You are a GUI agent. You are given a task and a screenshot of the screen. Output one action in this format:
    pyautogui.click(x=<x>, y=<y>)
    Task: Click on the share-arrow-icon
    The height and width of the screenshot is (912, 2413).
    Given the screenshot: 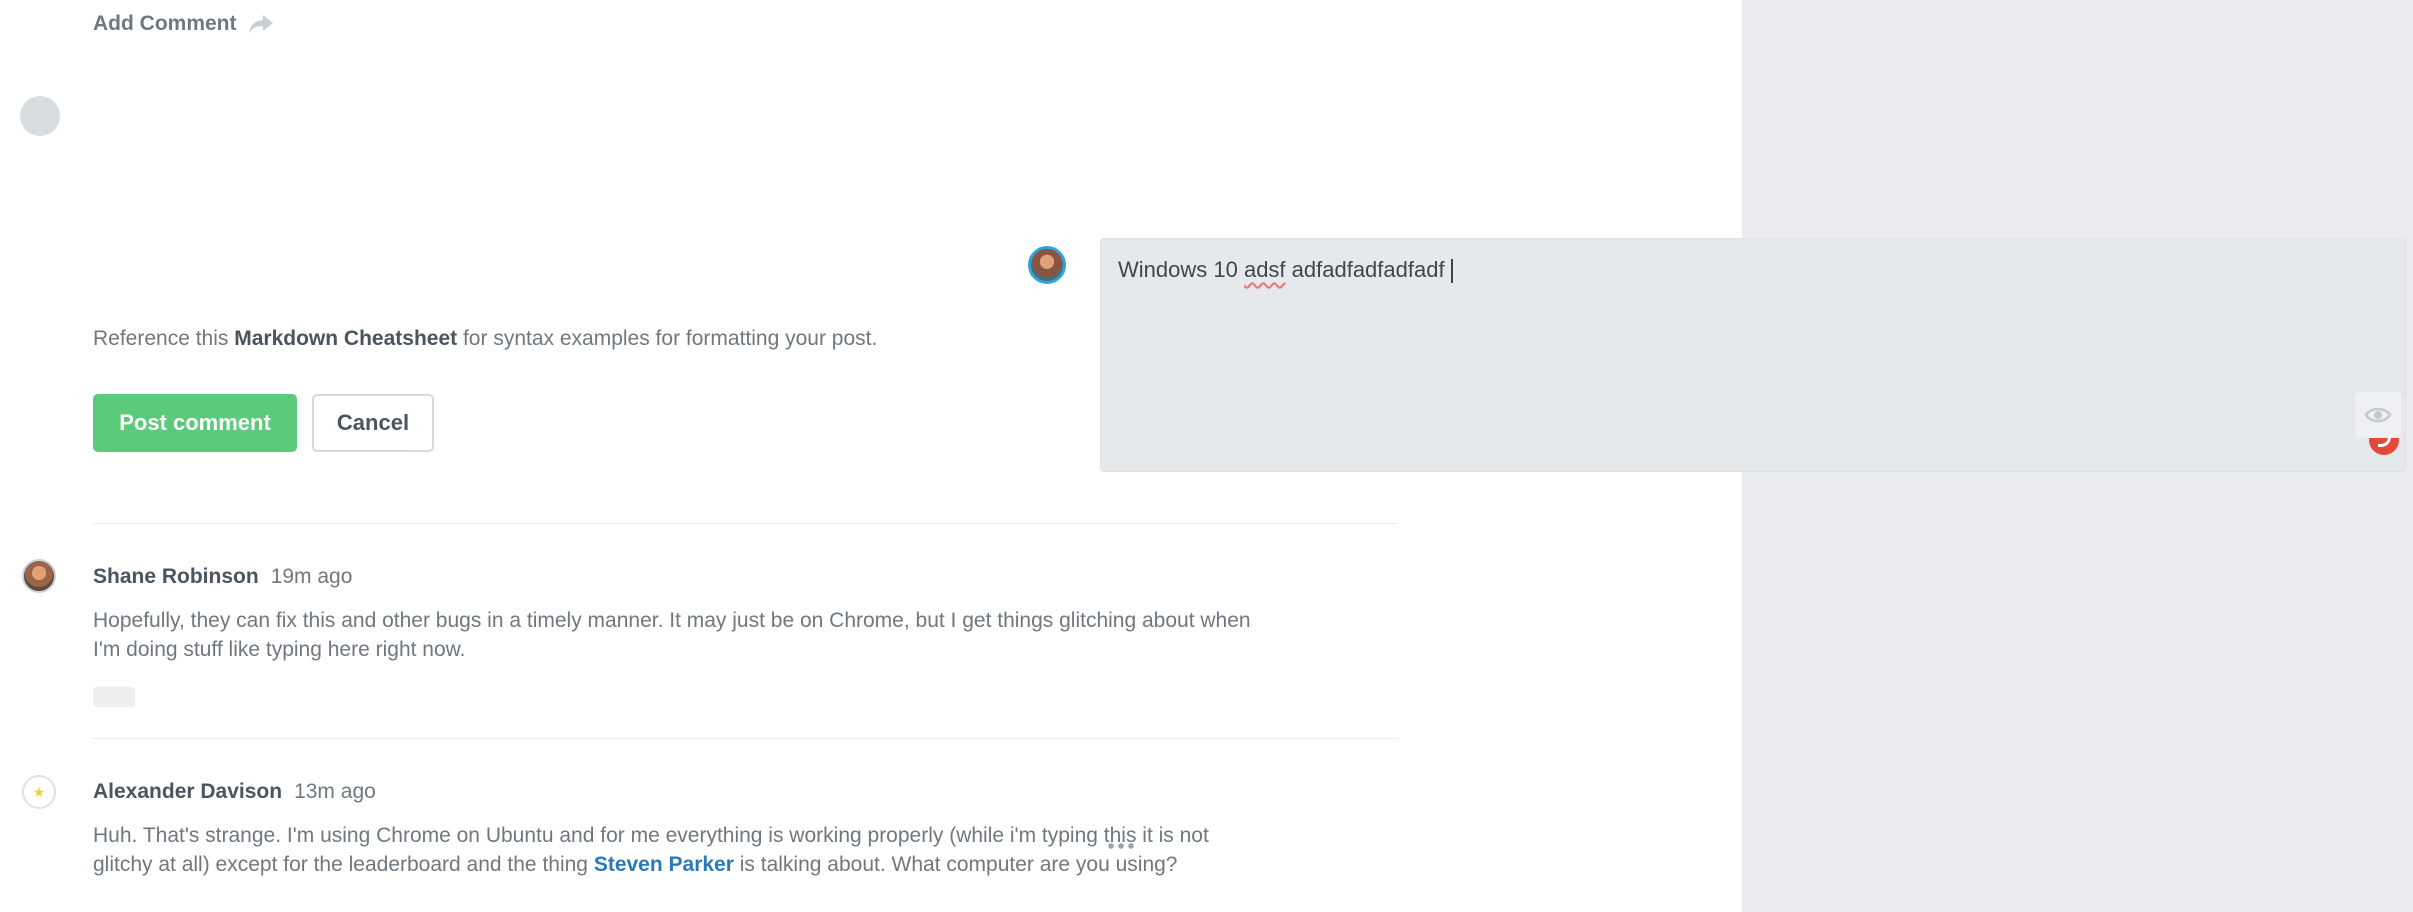 What is the action you would take?
    pyautogui.click(x=260, y=24)
    